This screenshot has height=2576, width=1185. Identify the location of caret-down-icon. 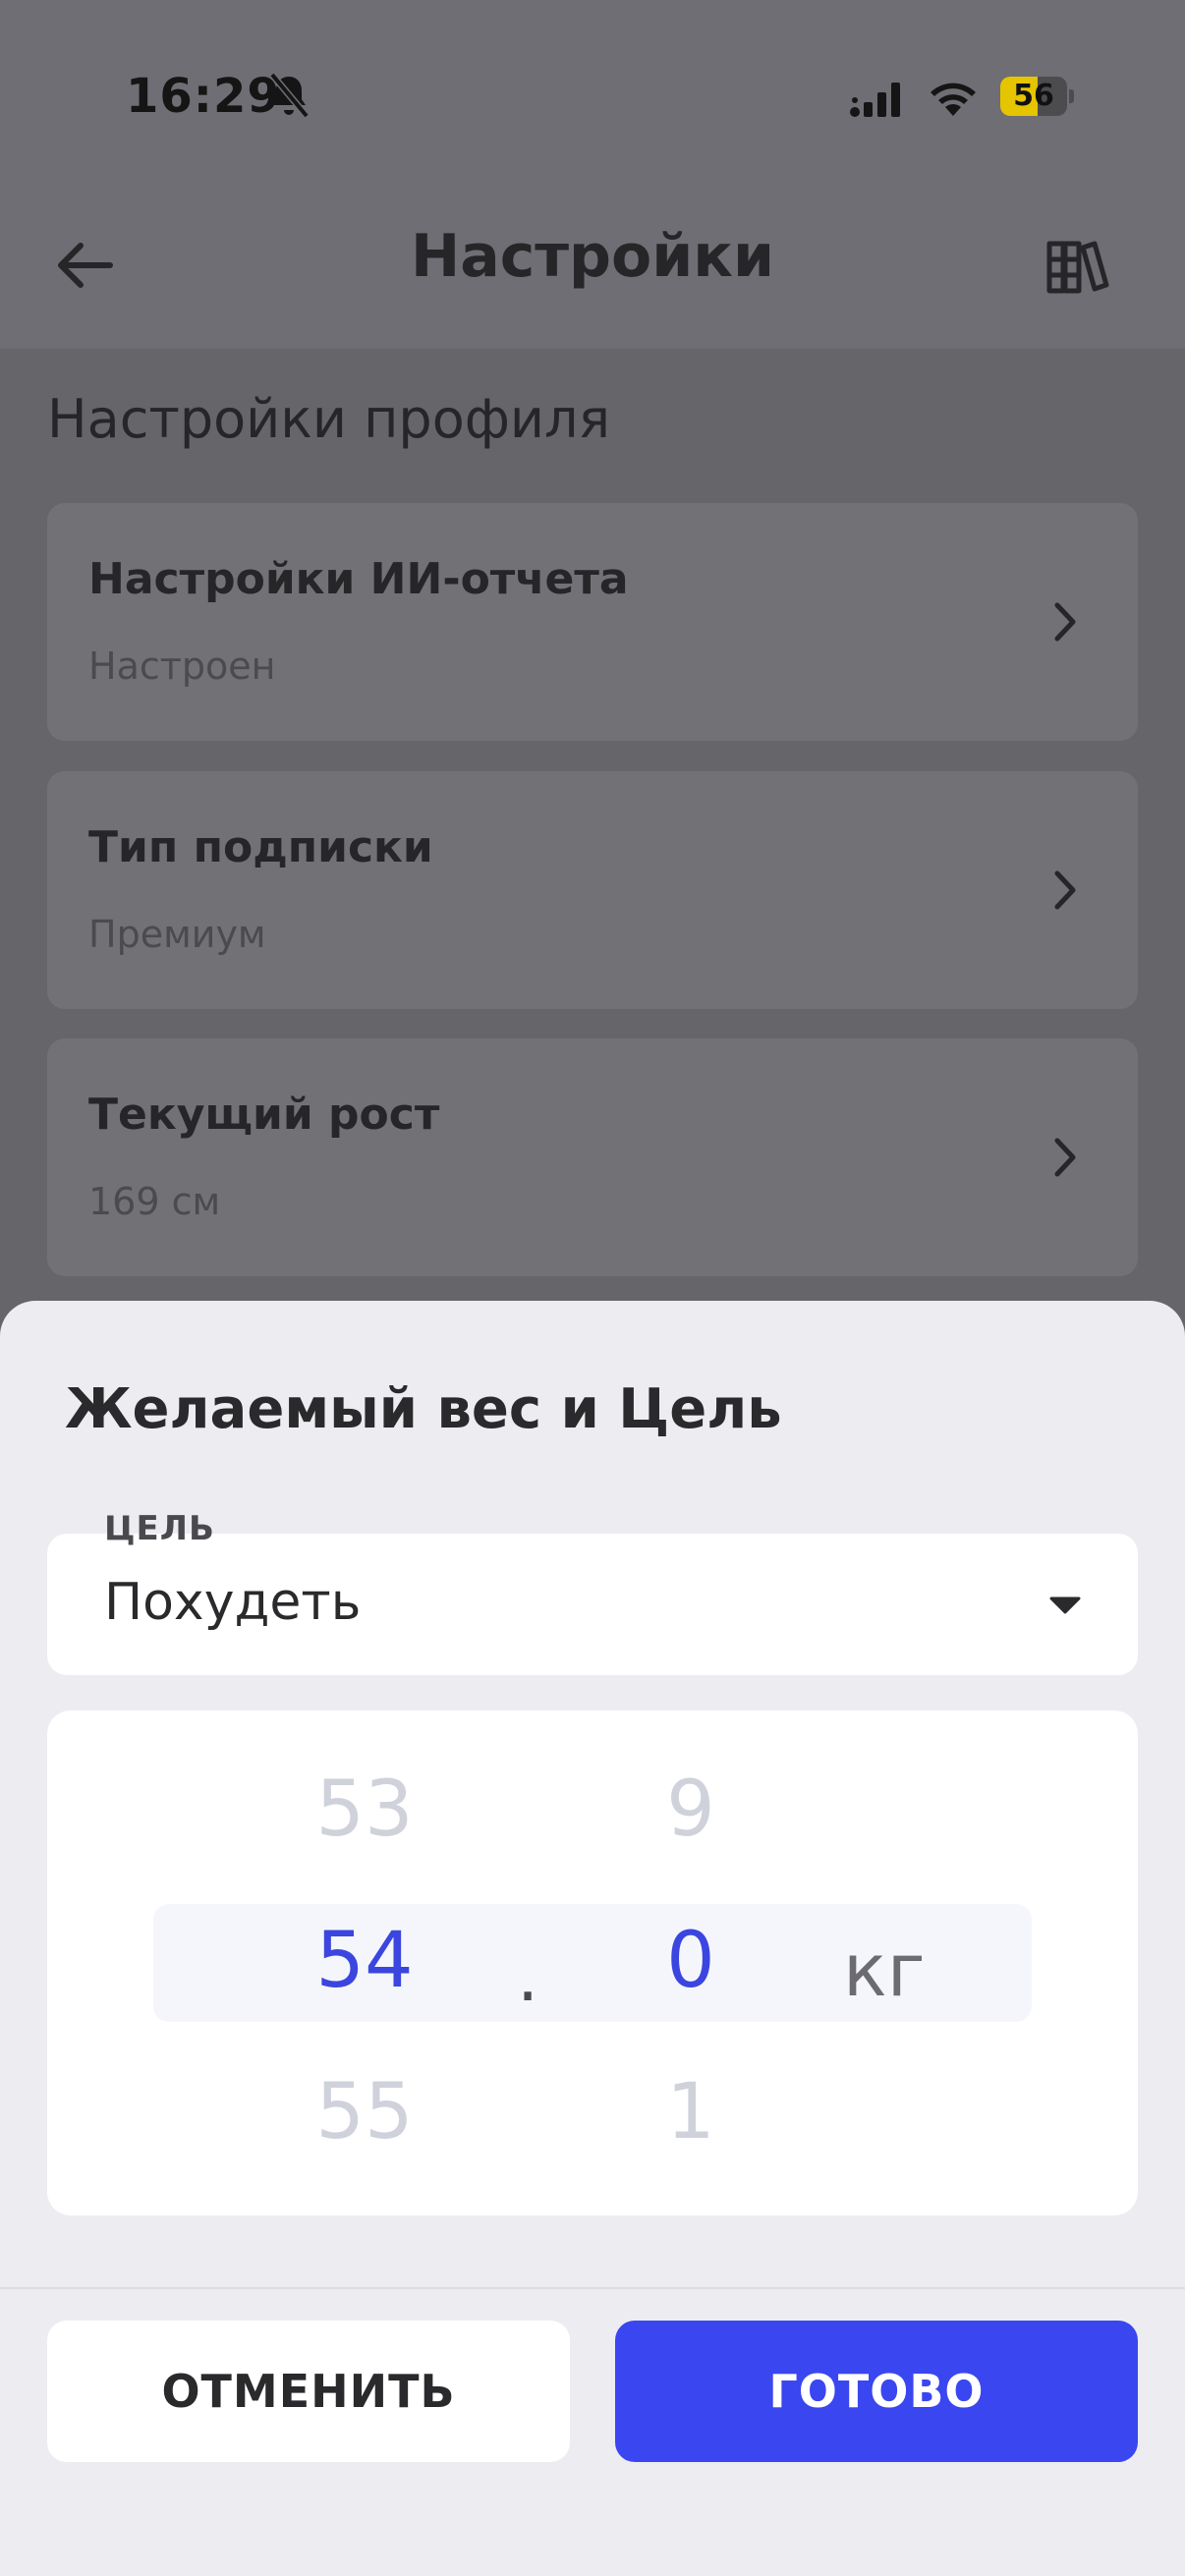
(1065, 1605).